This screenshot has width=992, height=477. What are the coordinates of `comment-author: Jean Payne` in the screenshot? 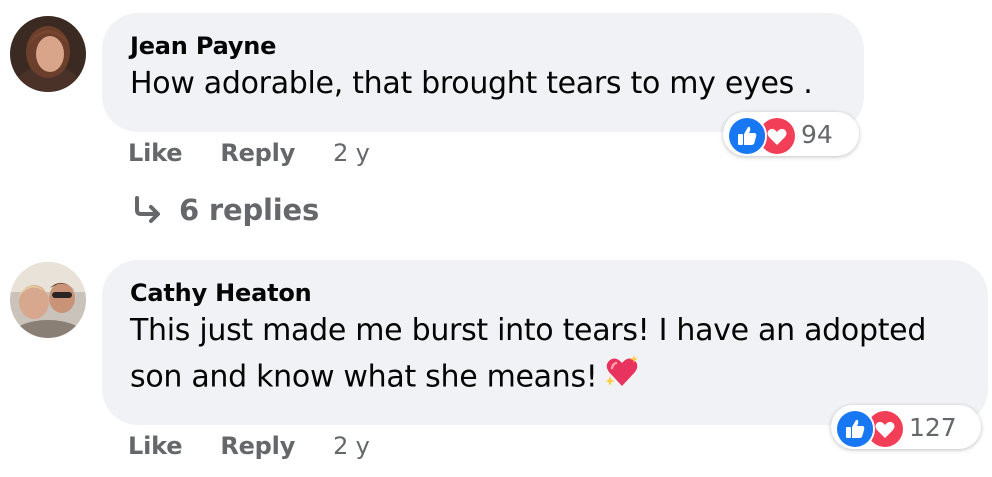 It's located at (203, 46).